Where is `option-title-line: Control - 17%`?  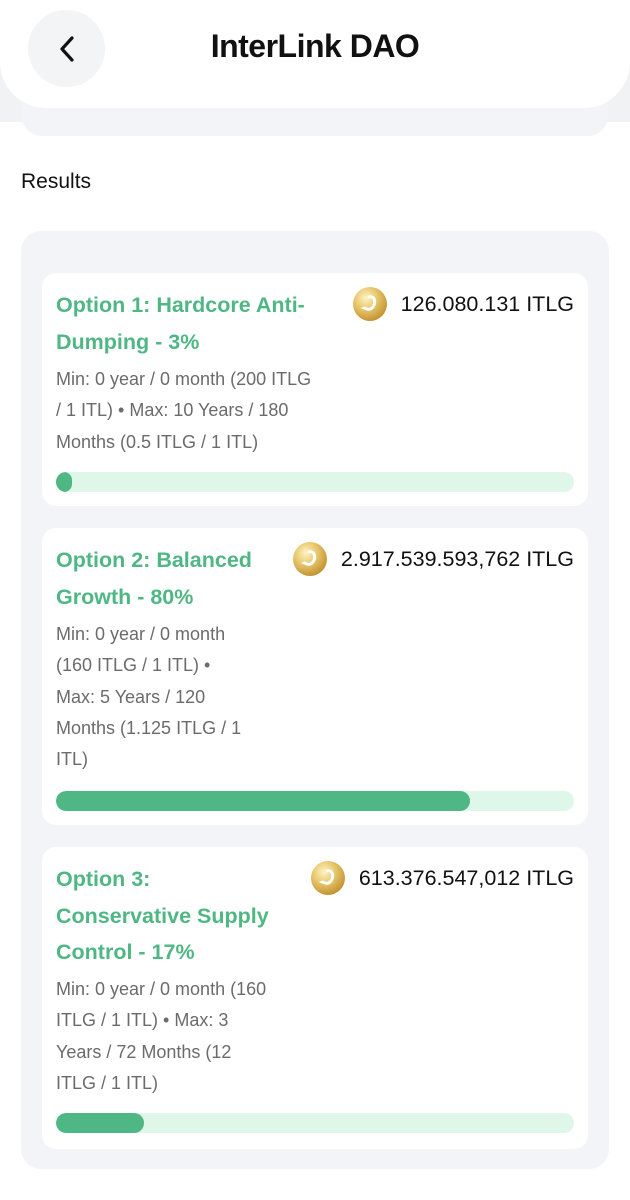 option-title-line: Control - 17% is located at coordinates (125, 952).